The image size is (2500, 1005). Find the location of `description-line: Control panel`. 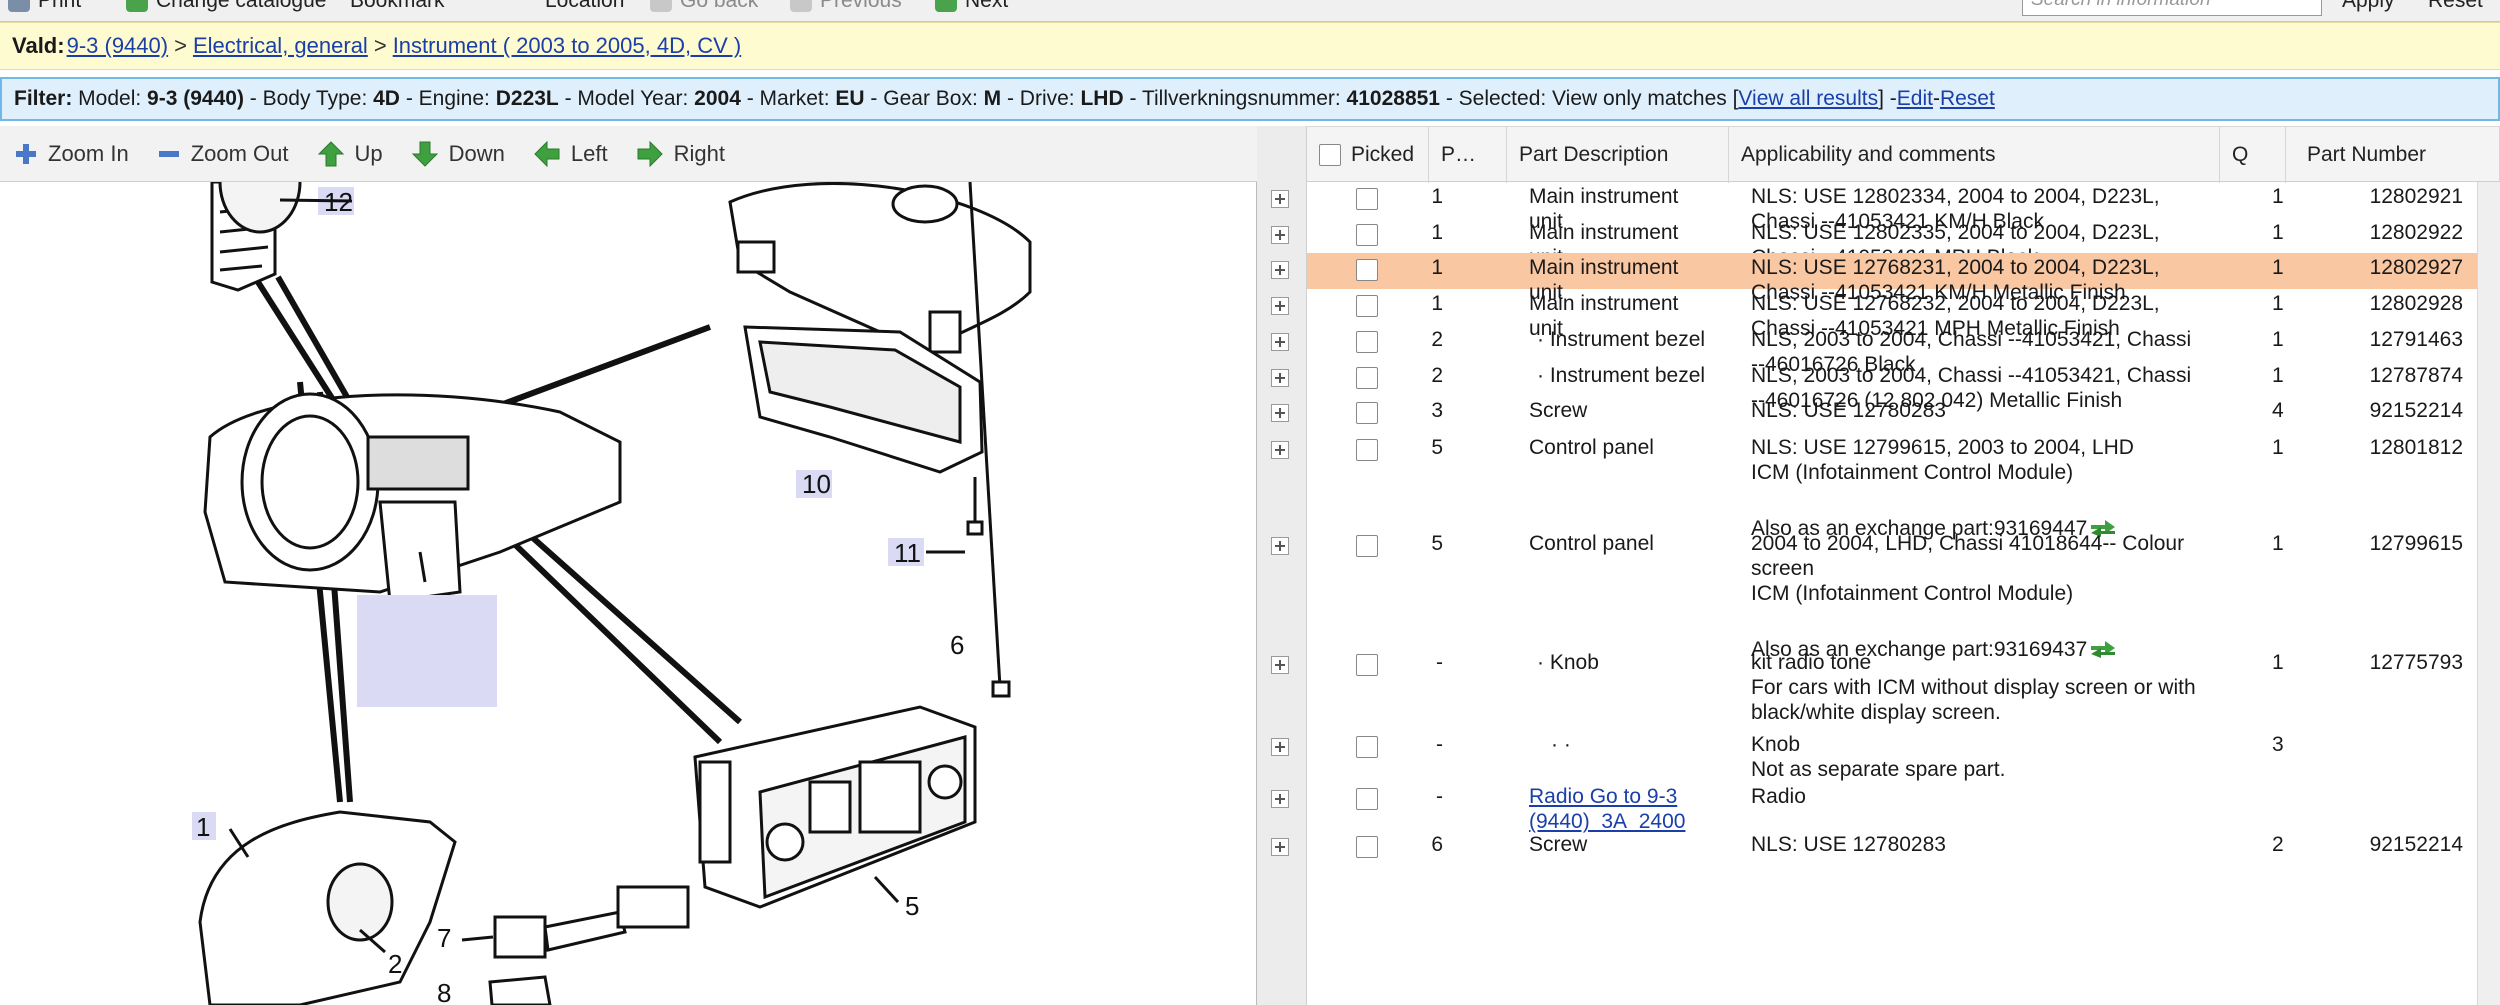

description-line: Control panel is located at coordinates (1591, 447).